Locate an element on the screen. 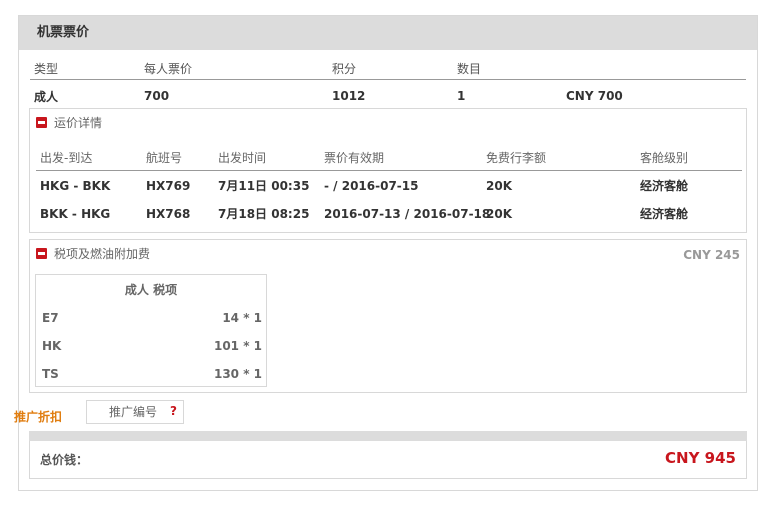 This screenshot has height=507, width=778. fare-header-flight: 航班号 is located at coordinates (164, 158).